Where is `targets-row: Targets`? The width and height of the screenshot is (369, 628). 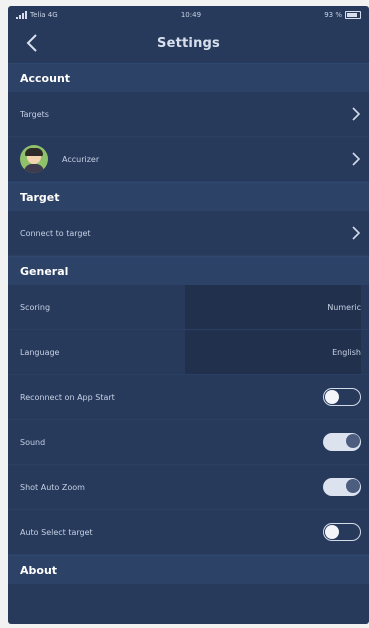 targets-row: Targets is located at coordinates (188, 114).